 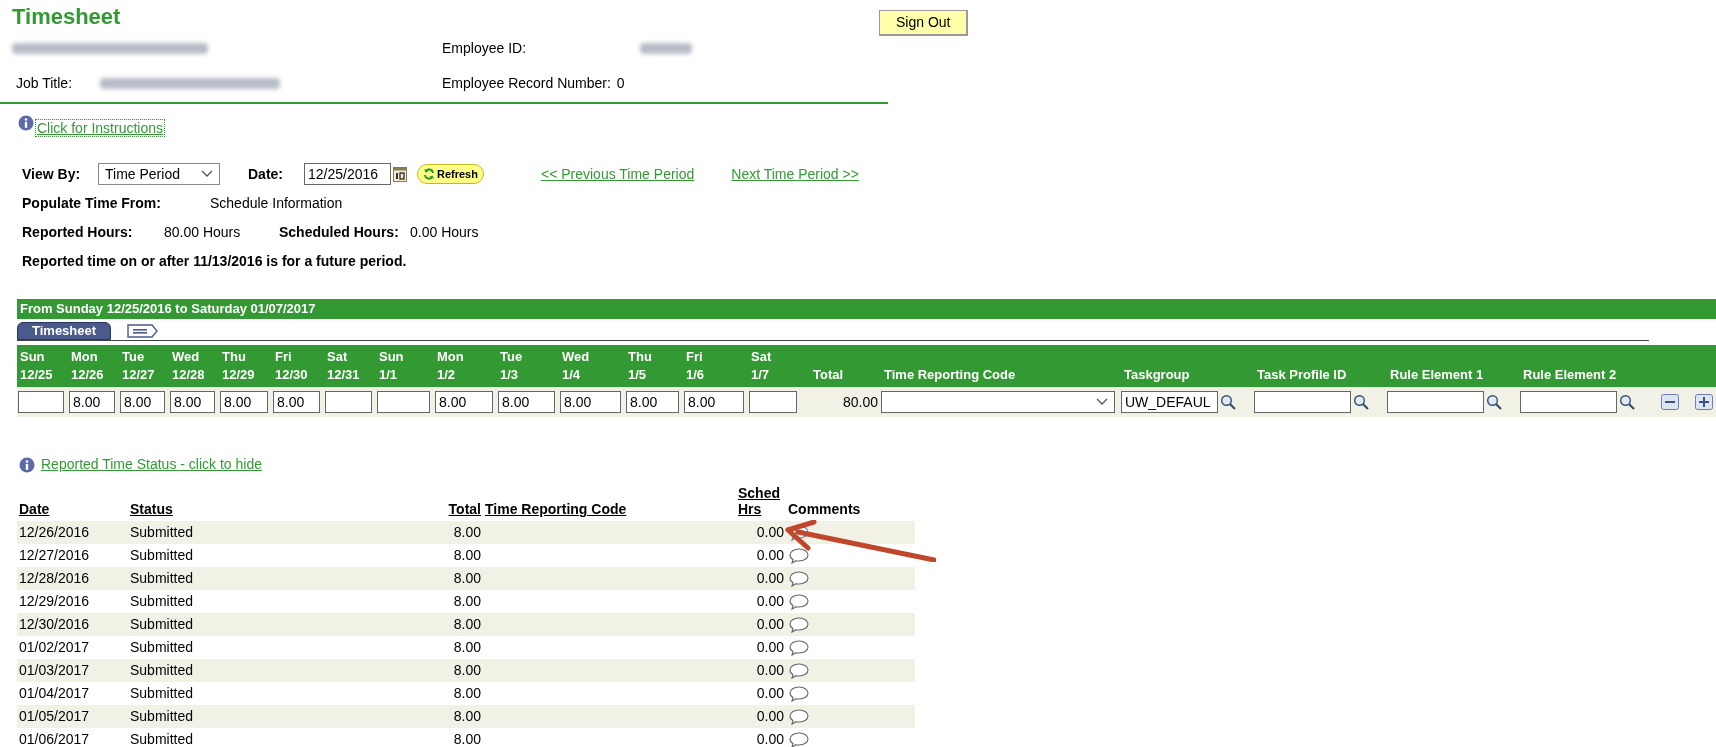 What do you see at coordinates (151, 509) in the screenshot?
I see `sort-link: Status` at bounding box center [151, 509].